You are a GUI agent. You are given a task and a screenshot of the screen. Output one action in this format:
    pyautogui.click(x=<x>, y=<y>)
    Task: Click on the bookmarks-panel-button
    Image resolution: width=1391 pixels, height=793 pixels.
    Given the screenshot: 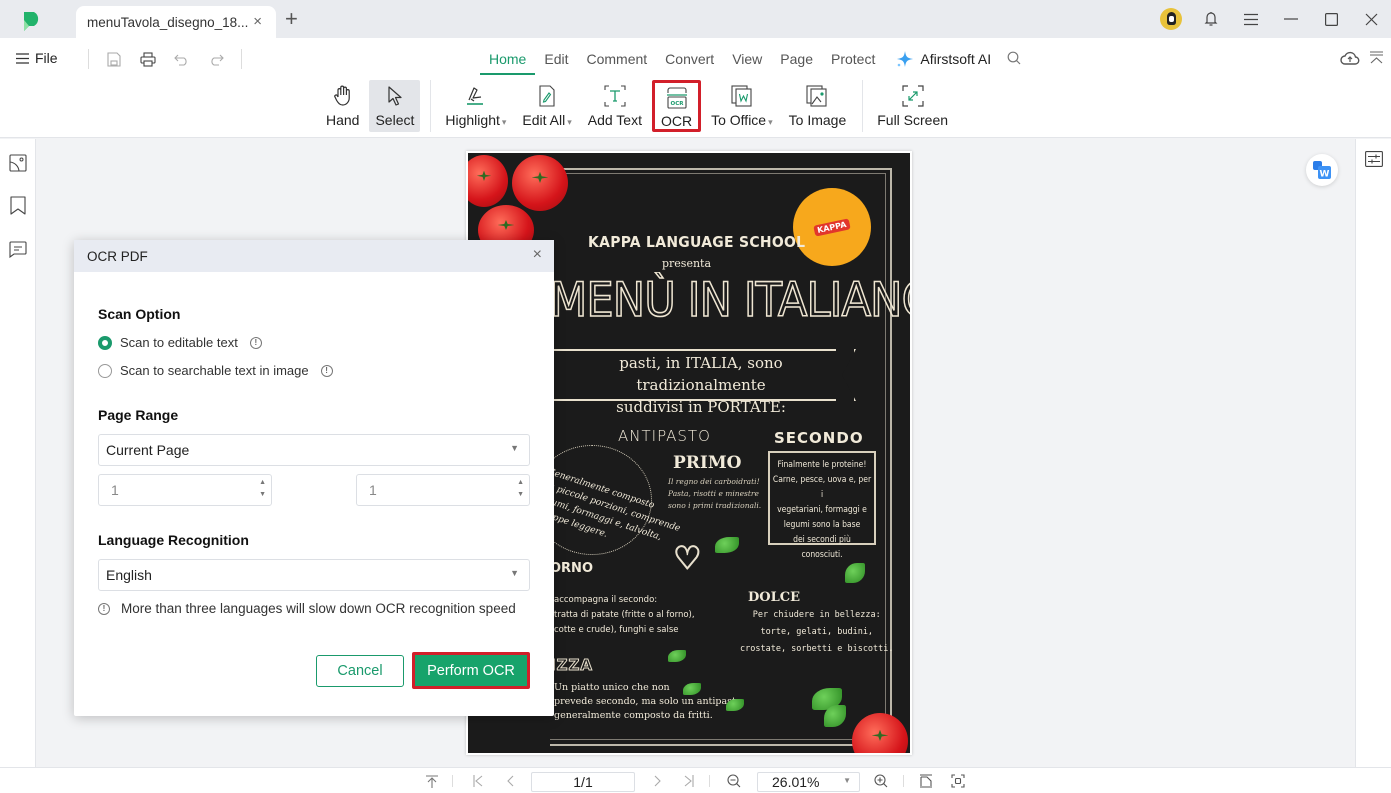 What is the action you would take?
    pyautogui.click(x=18, y=205)
    